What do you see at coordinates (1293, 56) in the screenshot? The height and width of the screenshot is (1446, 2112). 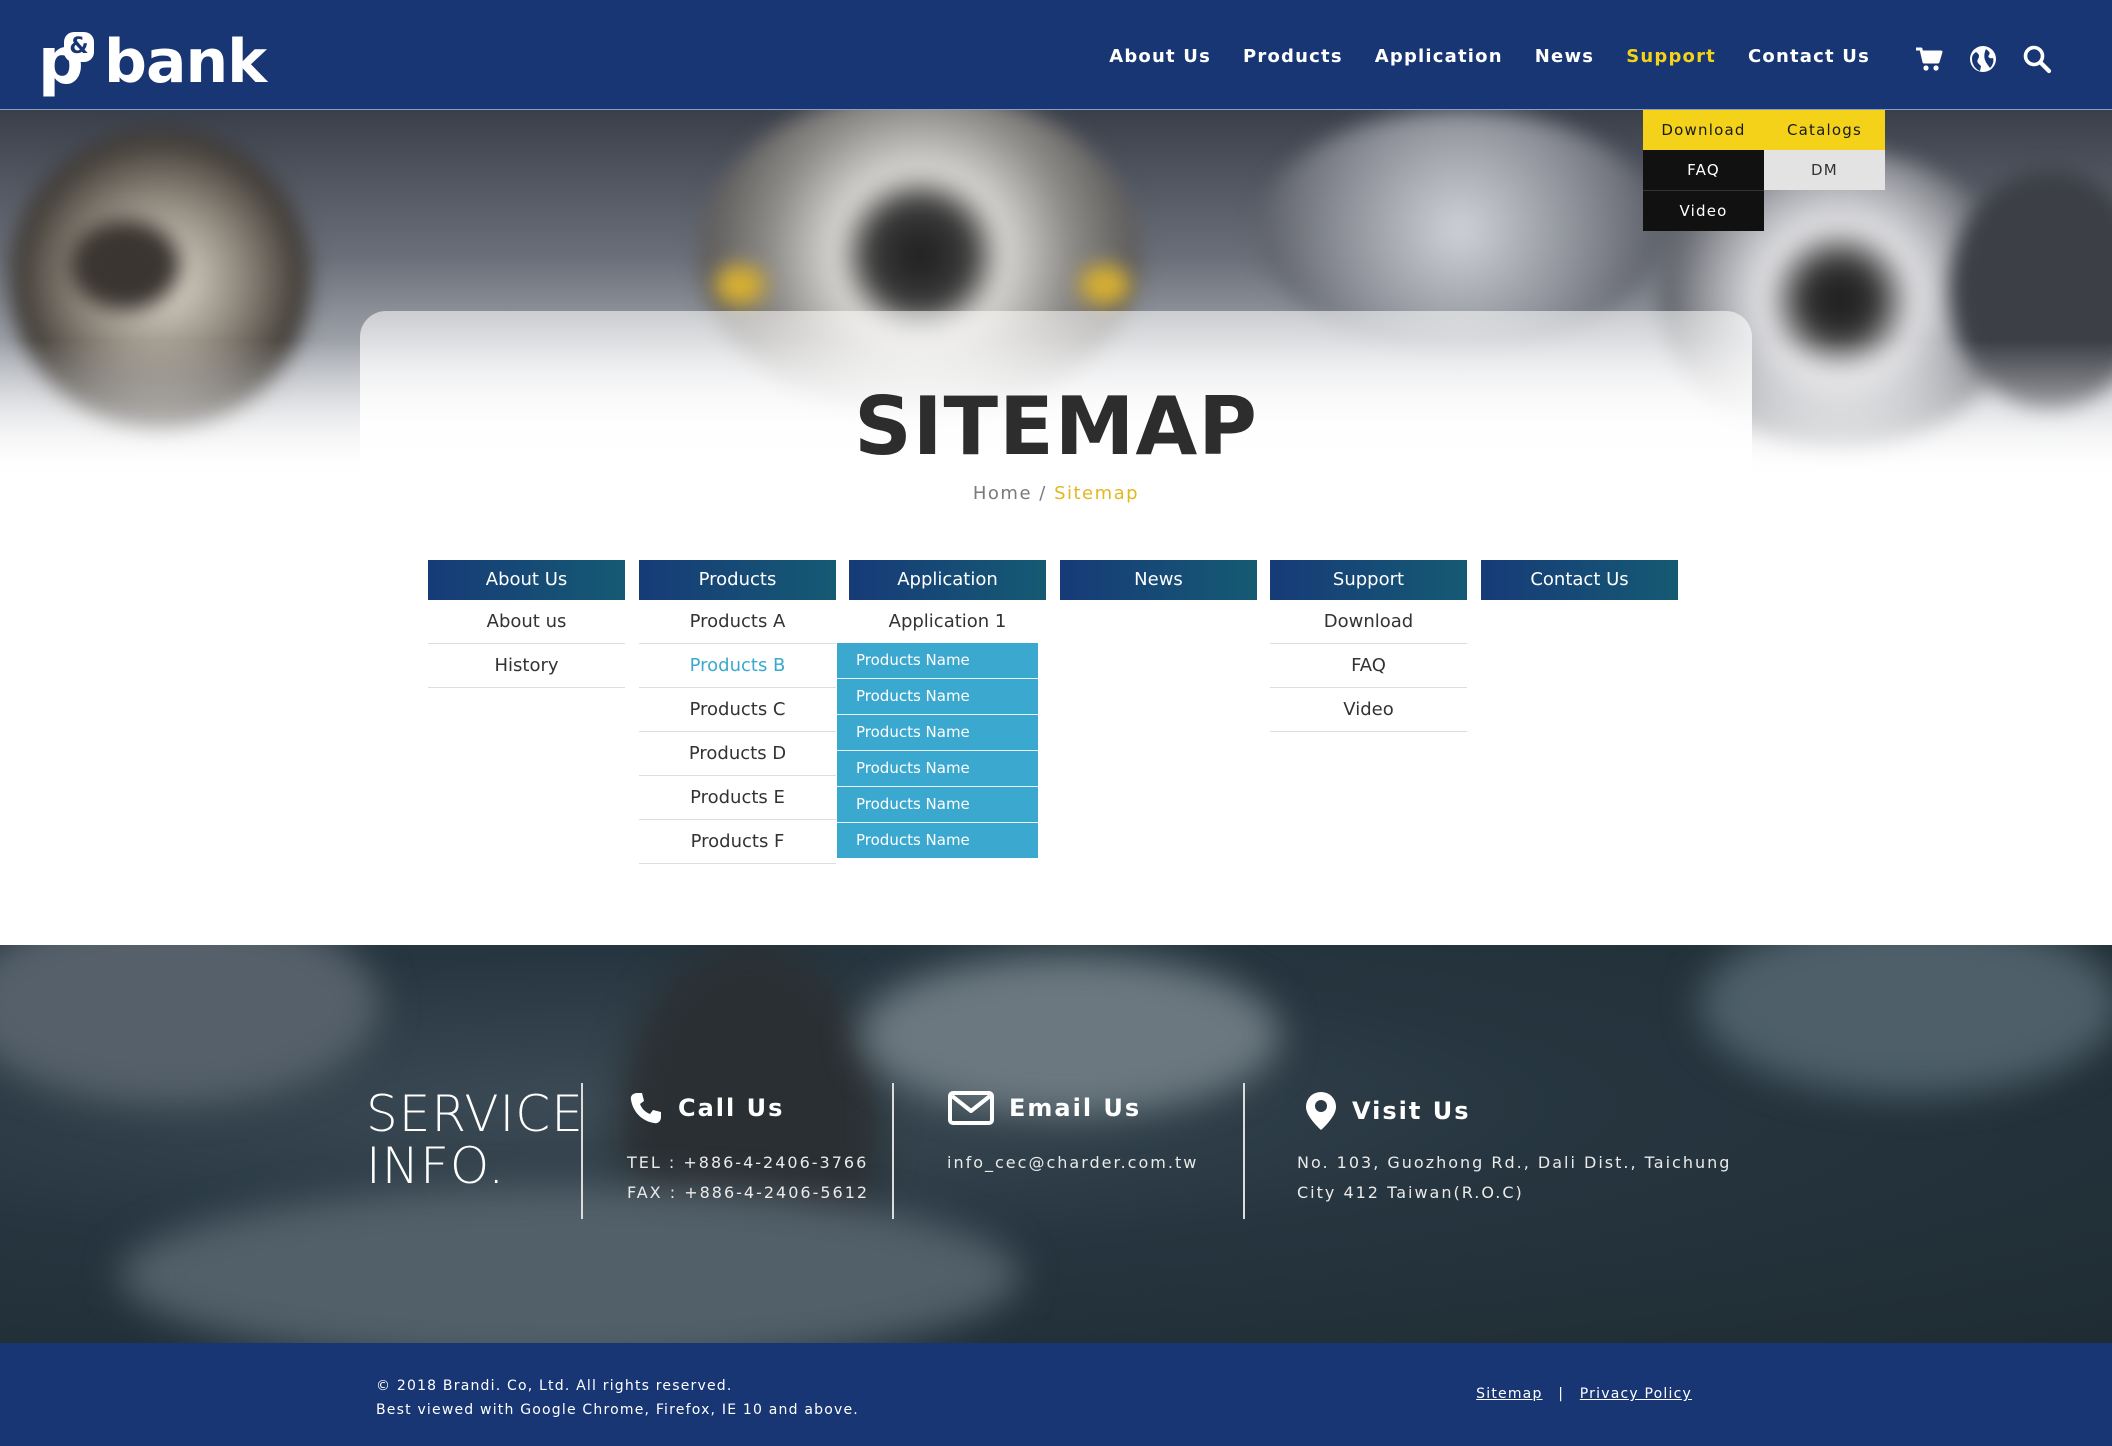 I see `nav-products: Products` at bounding box center [1293, 56].